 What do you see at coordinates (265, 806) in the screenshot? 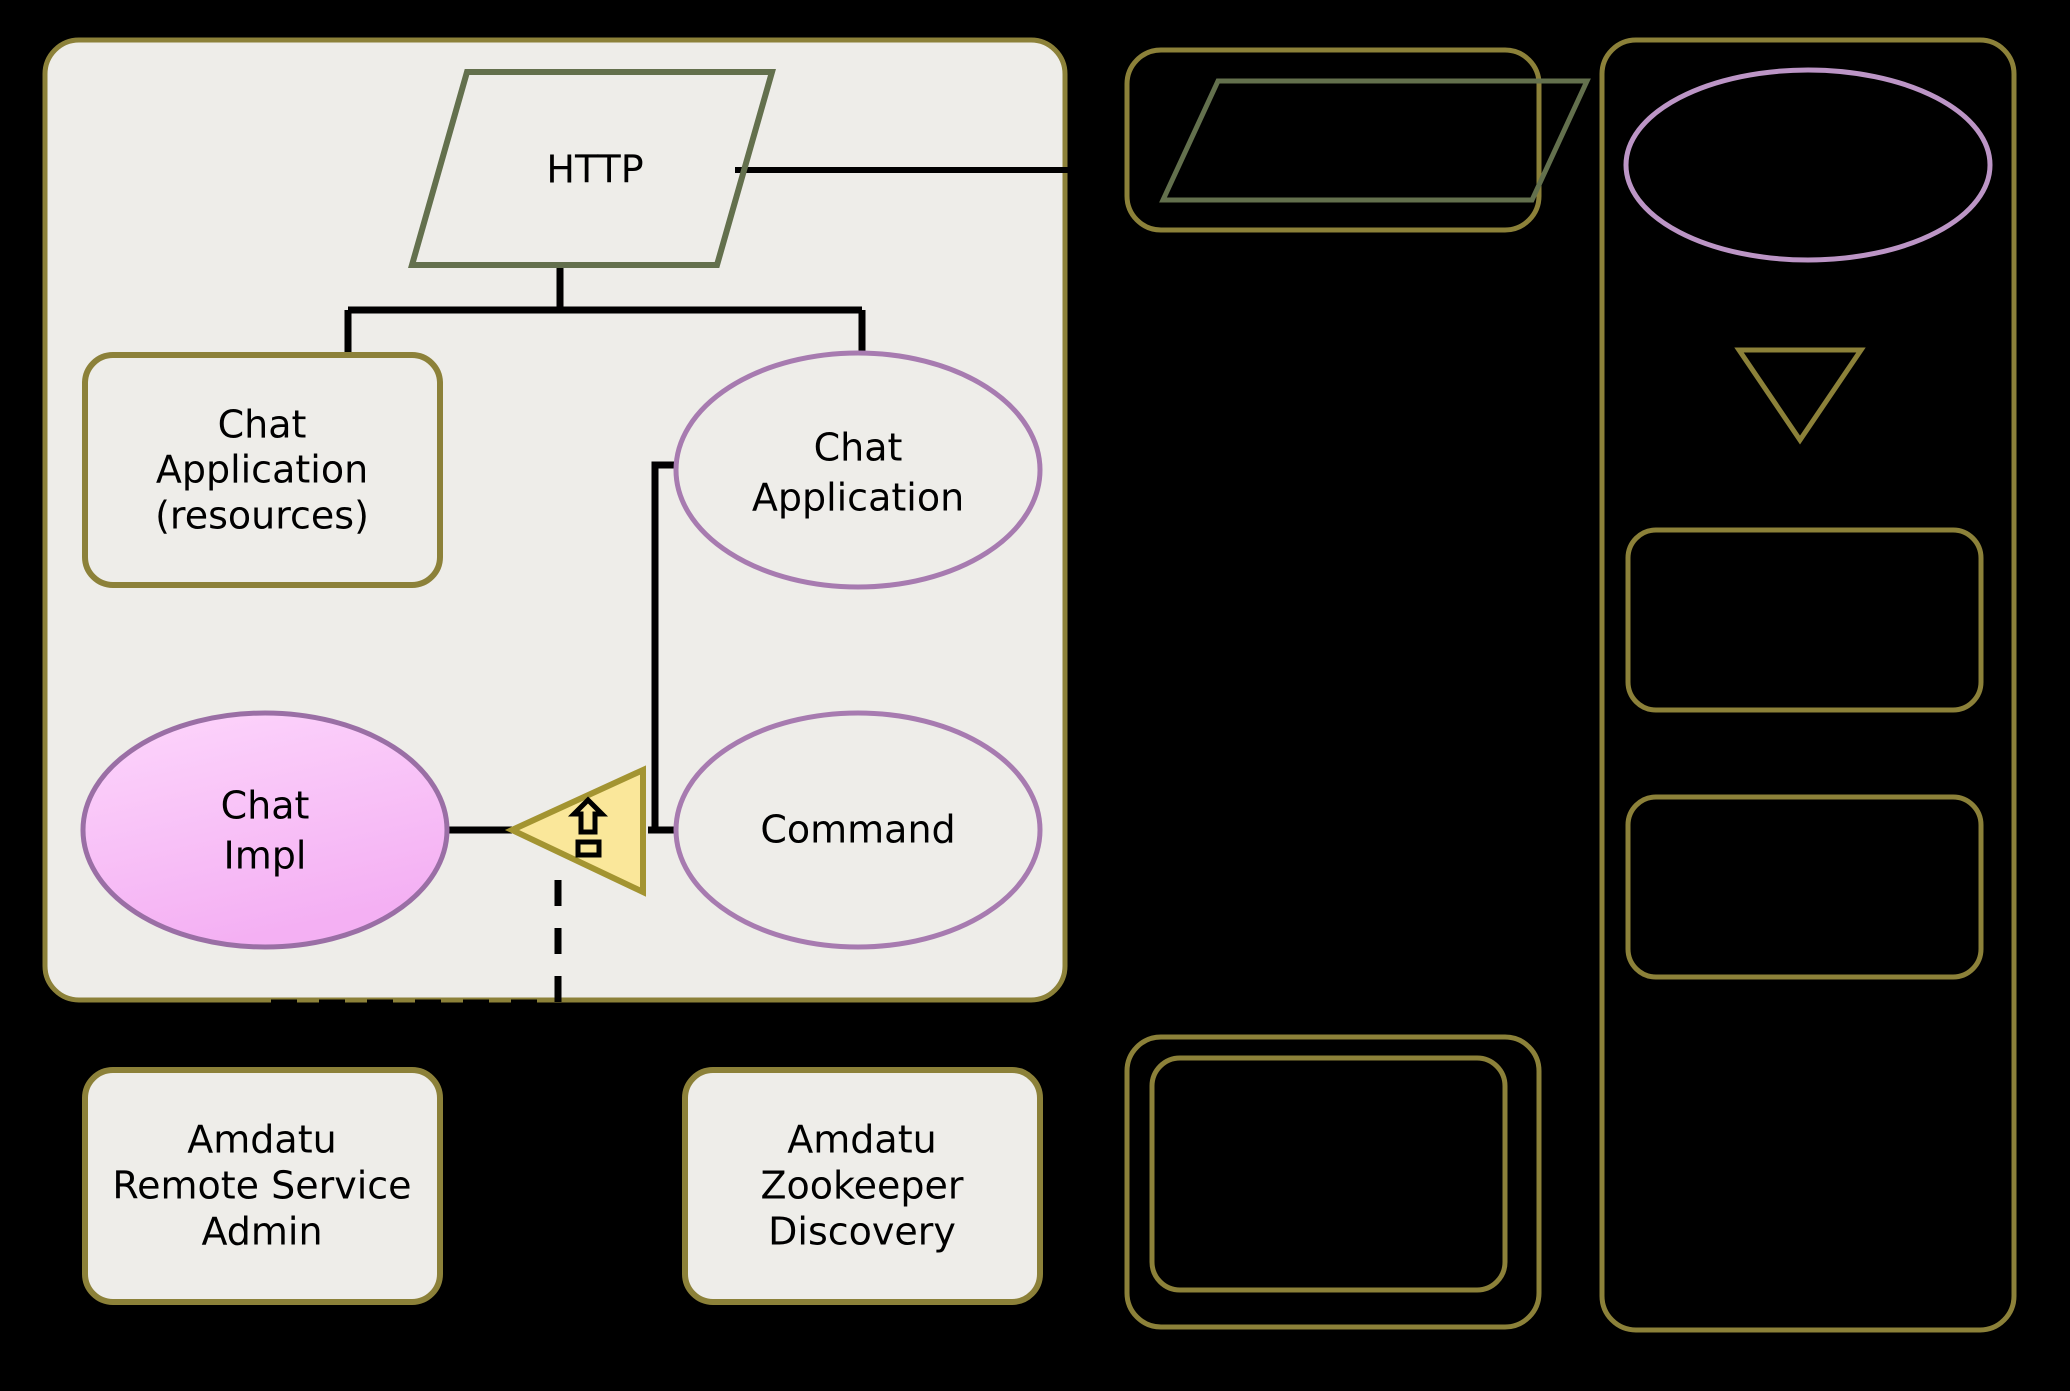
I see `chat-impl-line-1: Chat` at bounding box center [265, 806].